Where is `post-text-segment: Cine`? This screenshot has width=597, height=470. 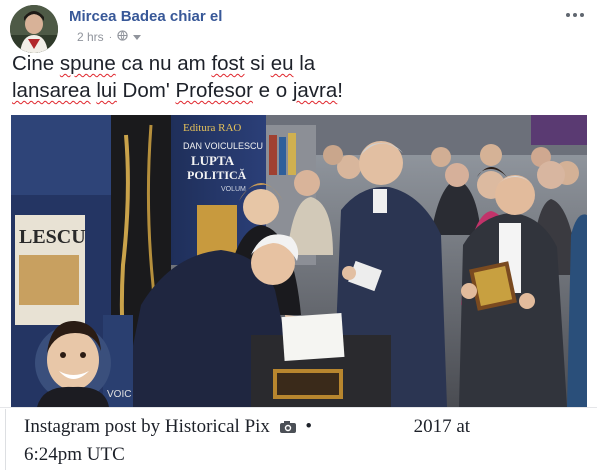 post-text-segment: Cine is located at coordinates (36, 63).